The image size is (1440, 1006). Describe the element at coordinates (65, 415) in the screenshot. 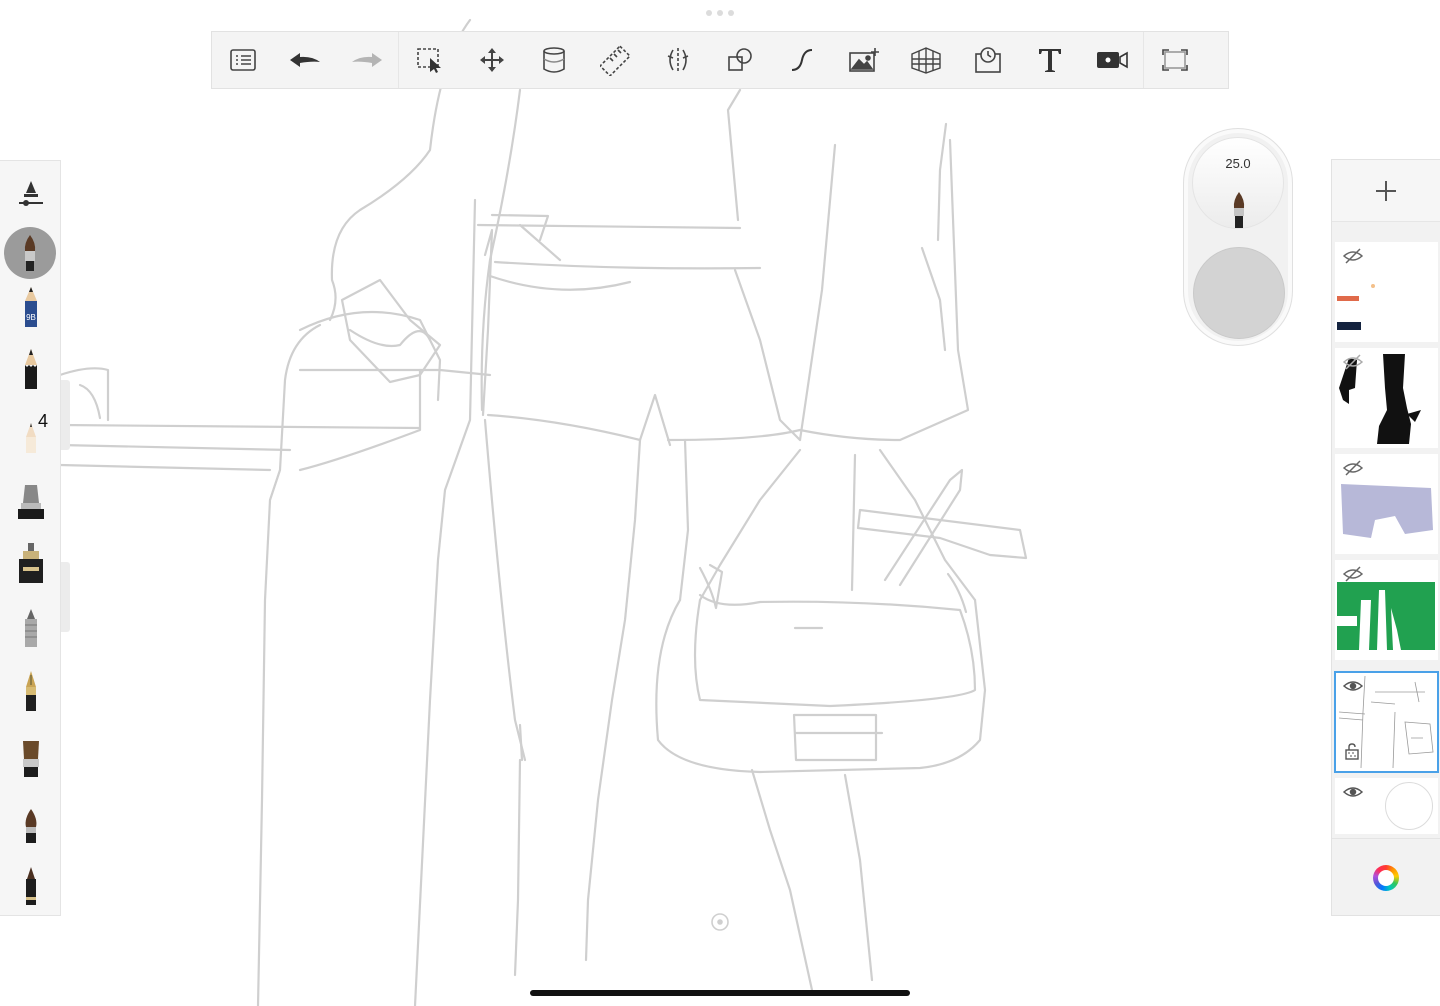

I see `left-side-handle-top` at that location.